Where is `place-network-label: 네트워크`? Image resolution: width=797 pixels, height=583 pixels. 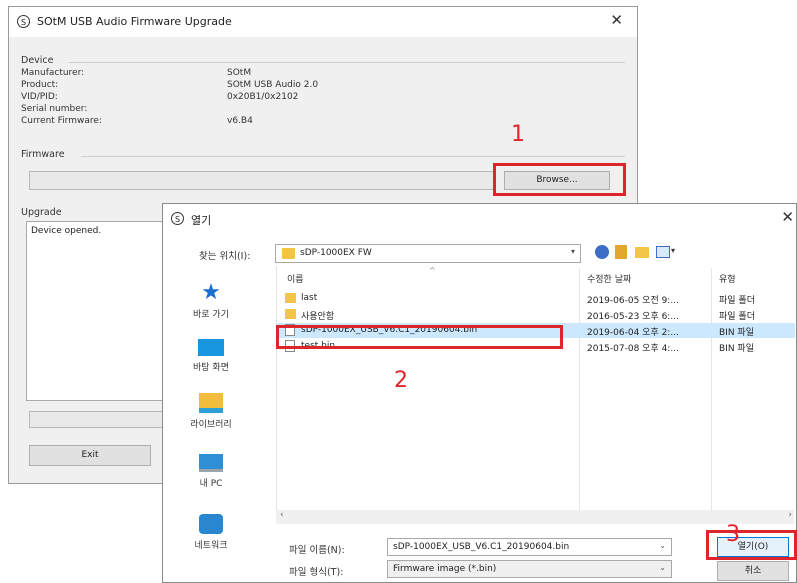
place-network-label: 네트워크 is located at coordinates (211, 546).